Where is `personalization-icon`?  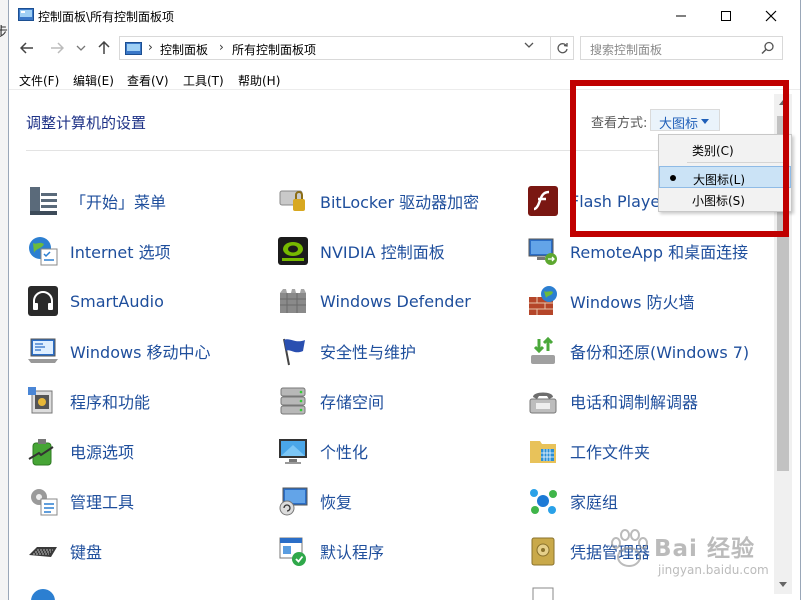 personalization-icon is located at coordinates (293, 451).